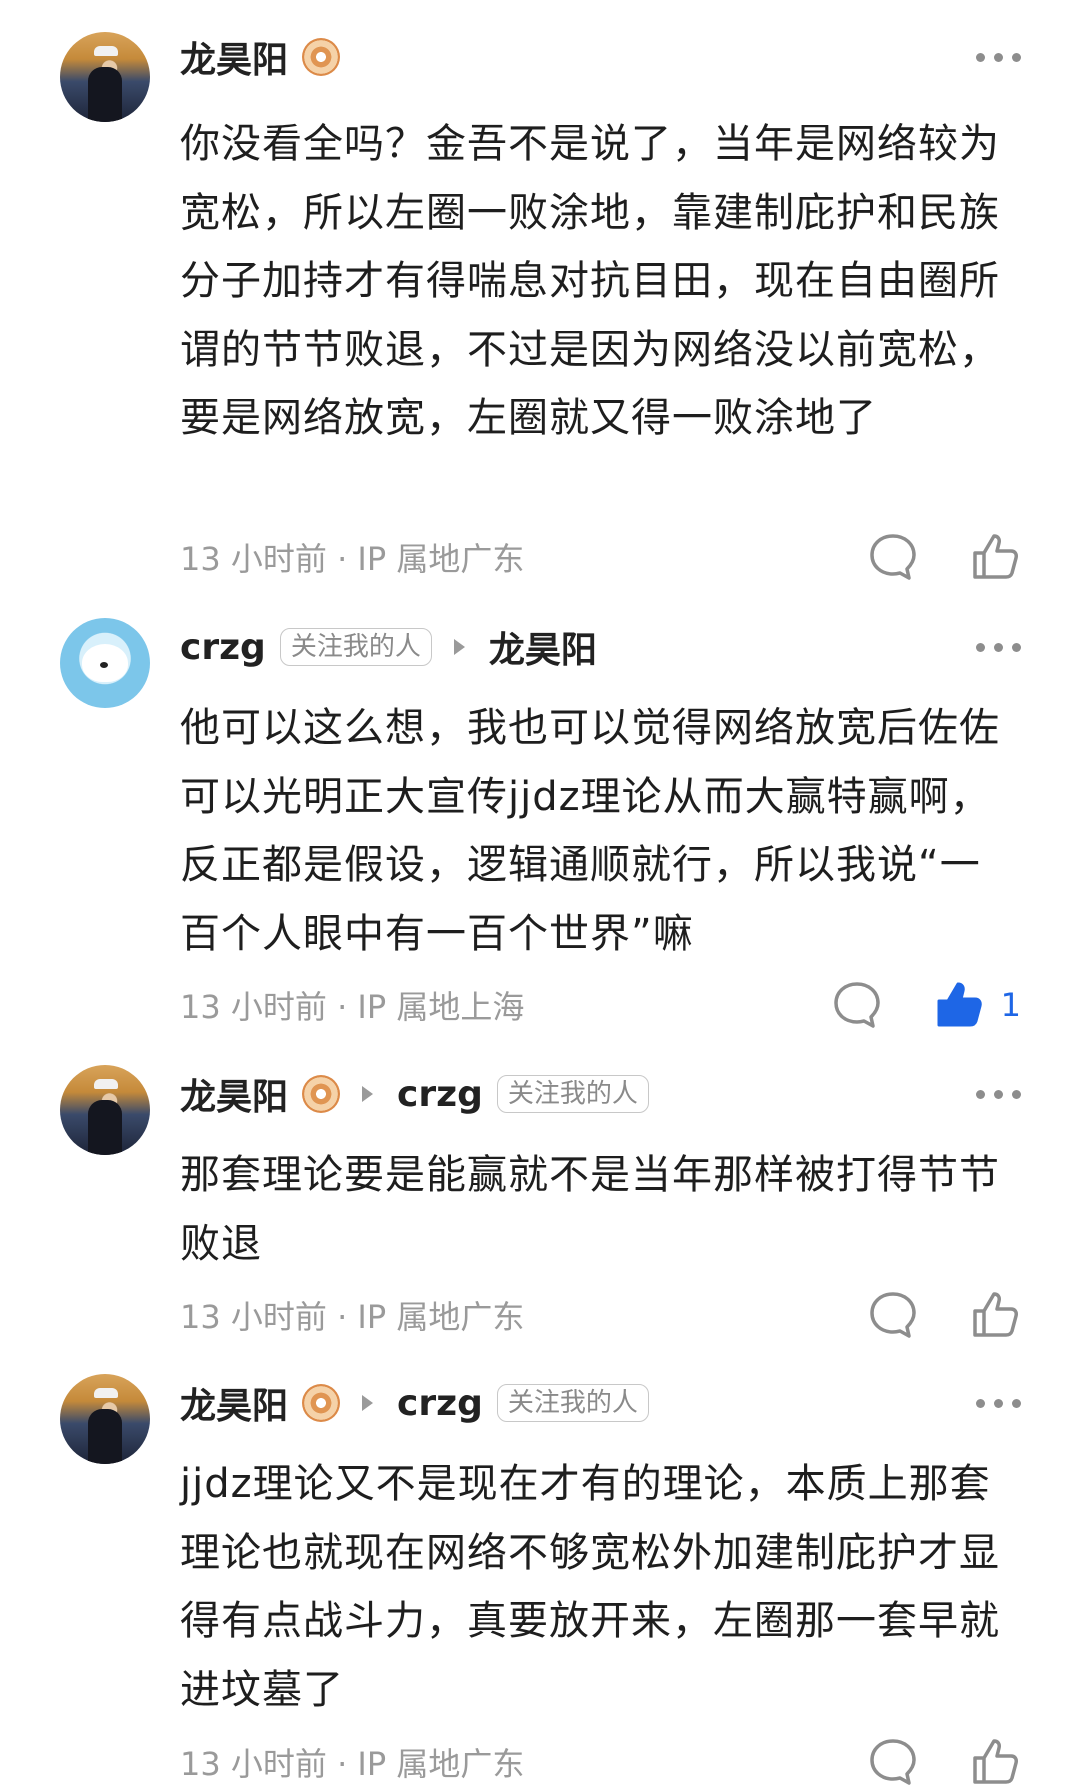 This screenshot has height=1792, width=1079. Describe the element at coordinates (926, 1005) in the screenshot. I see `comment-actions: 1` at that location.